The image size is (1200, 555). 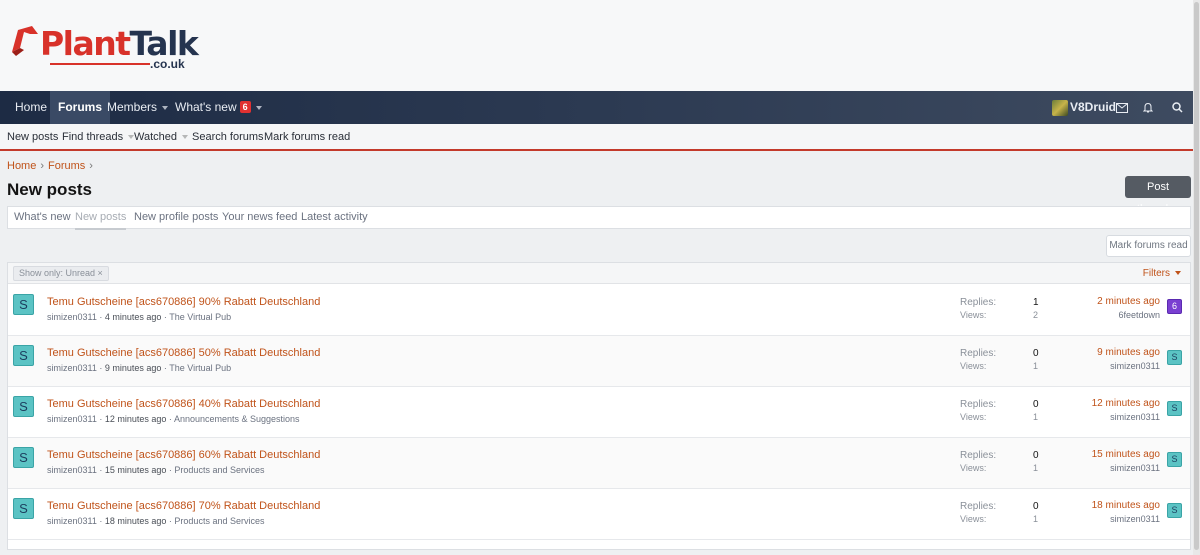 I want to click on nav-whats-new-label: What's new, so click(x=206, y=107).